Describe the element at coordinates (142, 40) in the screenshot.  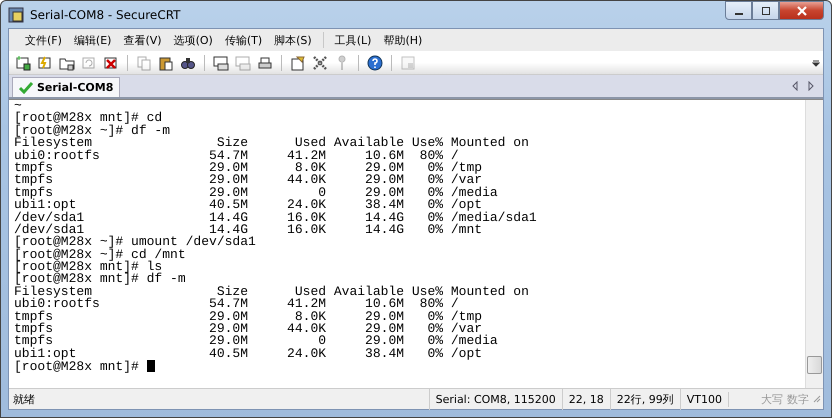
I see `menu-item: 查看(V)` at that location.